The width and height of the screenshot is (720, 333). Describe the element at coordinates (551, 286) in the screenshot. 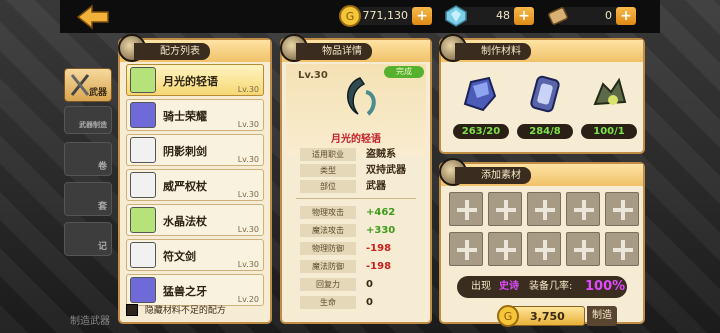

I see `odds-middle: 装备几率:` at that location.